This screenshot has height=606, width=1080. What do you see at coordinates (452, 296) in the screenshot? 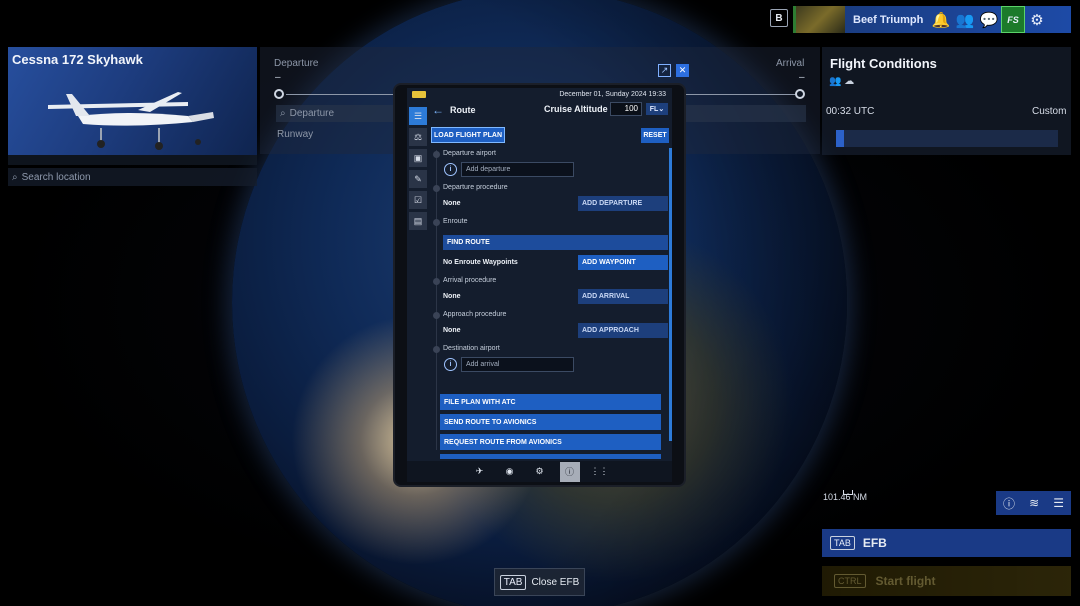
I see `arrival-procedure-value: None` at bounding box center [452, 296].